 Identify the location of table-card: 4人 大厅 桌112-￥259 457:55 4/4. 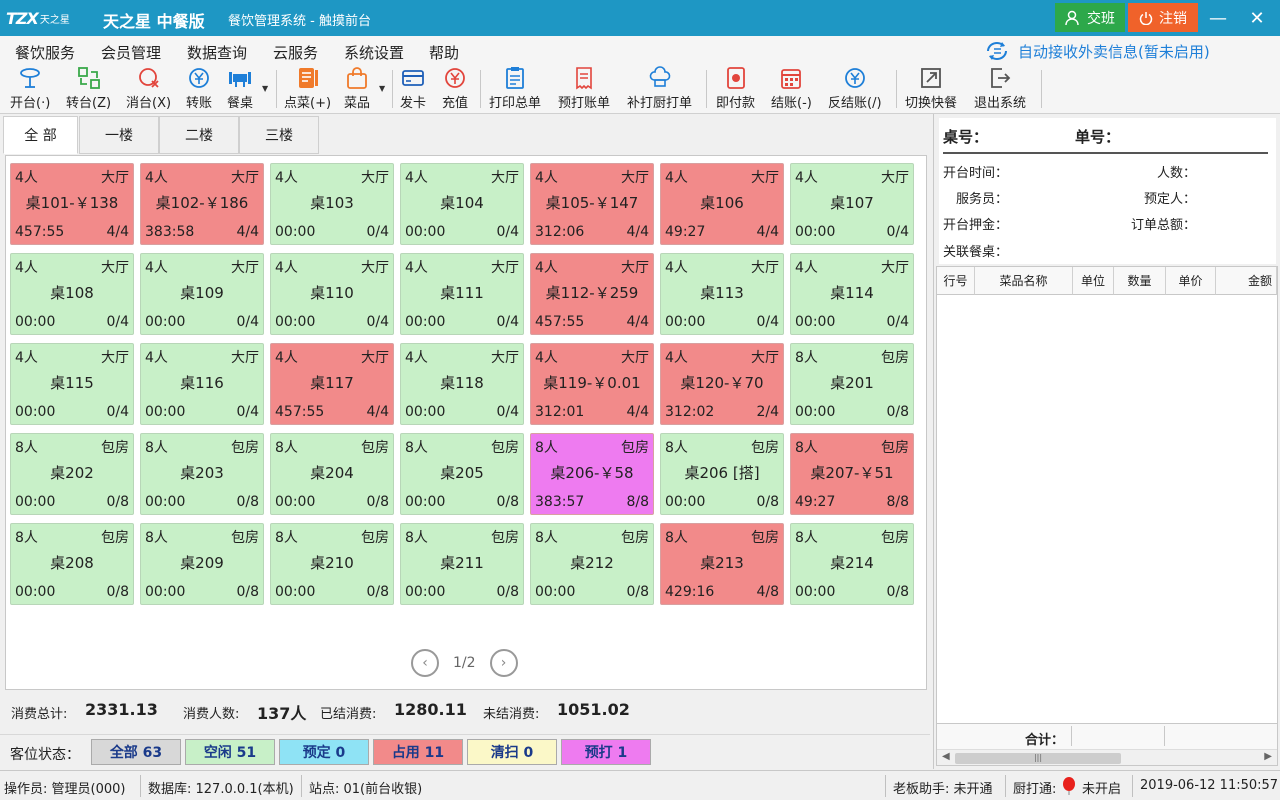
(592, 294).